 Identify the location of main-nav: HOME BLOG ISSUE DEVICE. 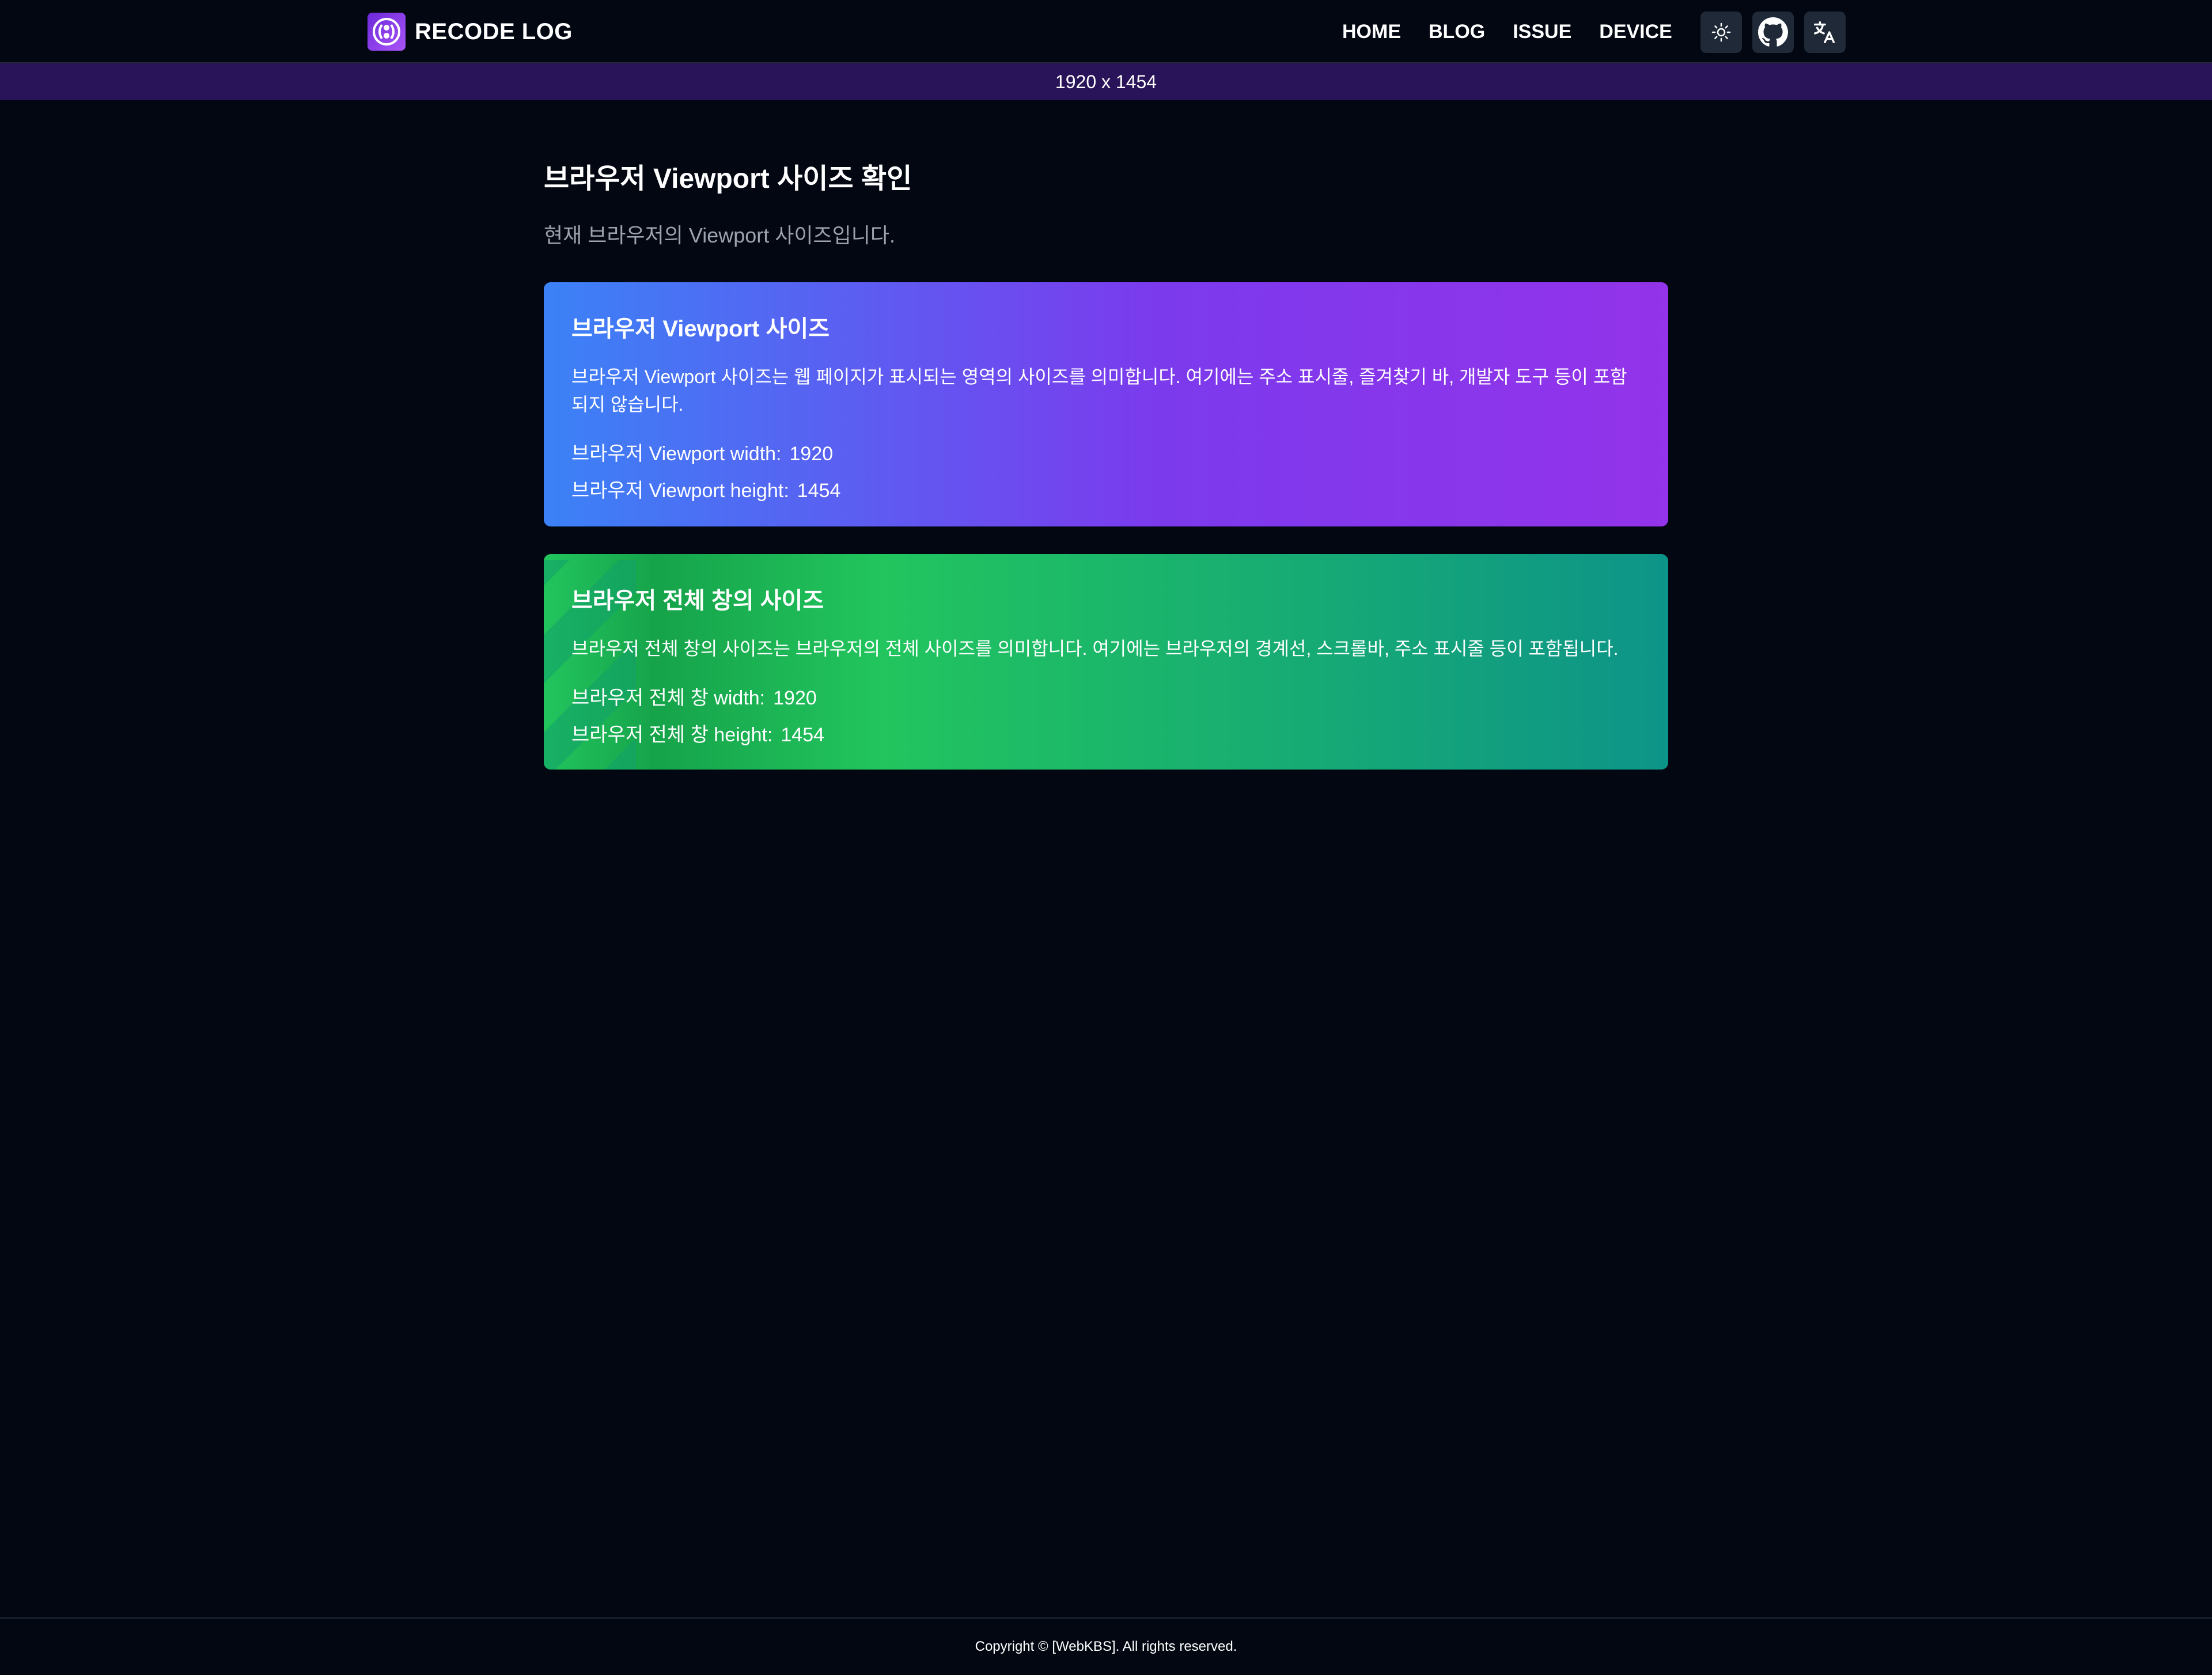
(1521, 32).